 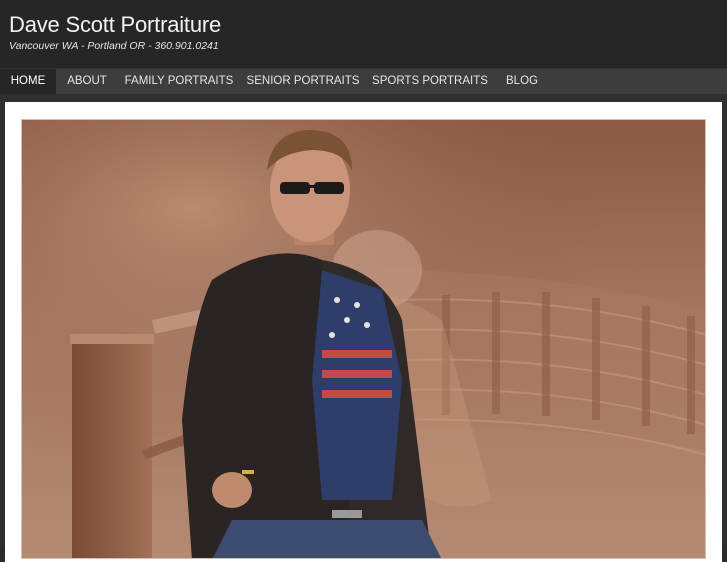 I want to click on nav-item-blog: BLOG, so click(x=522, y=81).